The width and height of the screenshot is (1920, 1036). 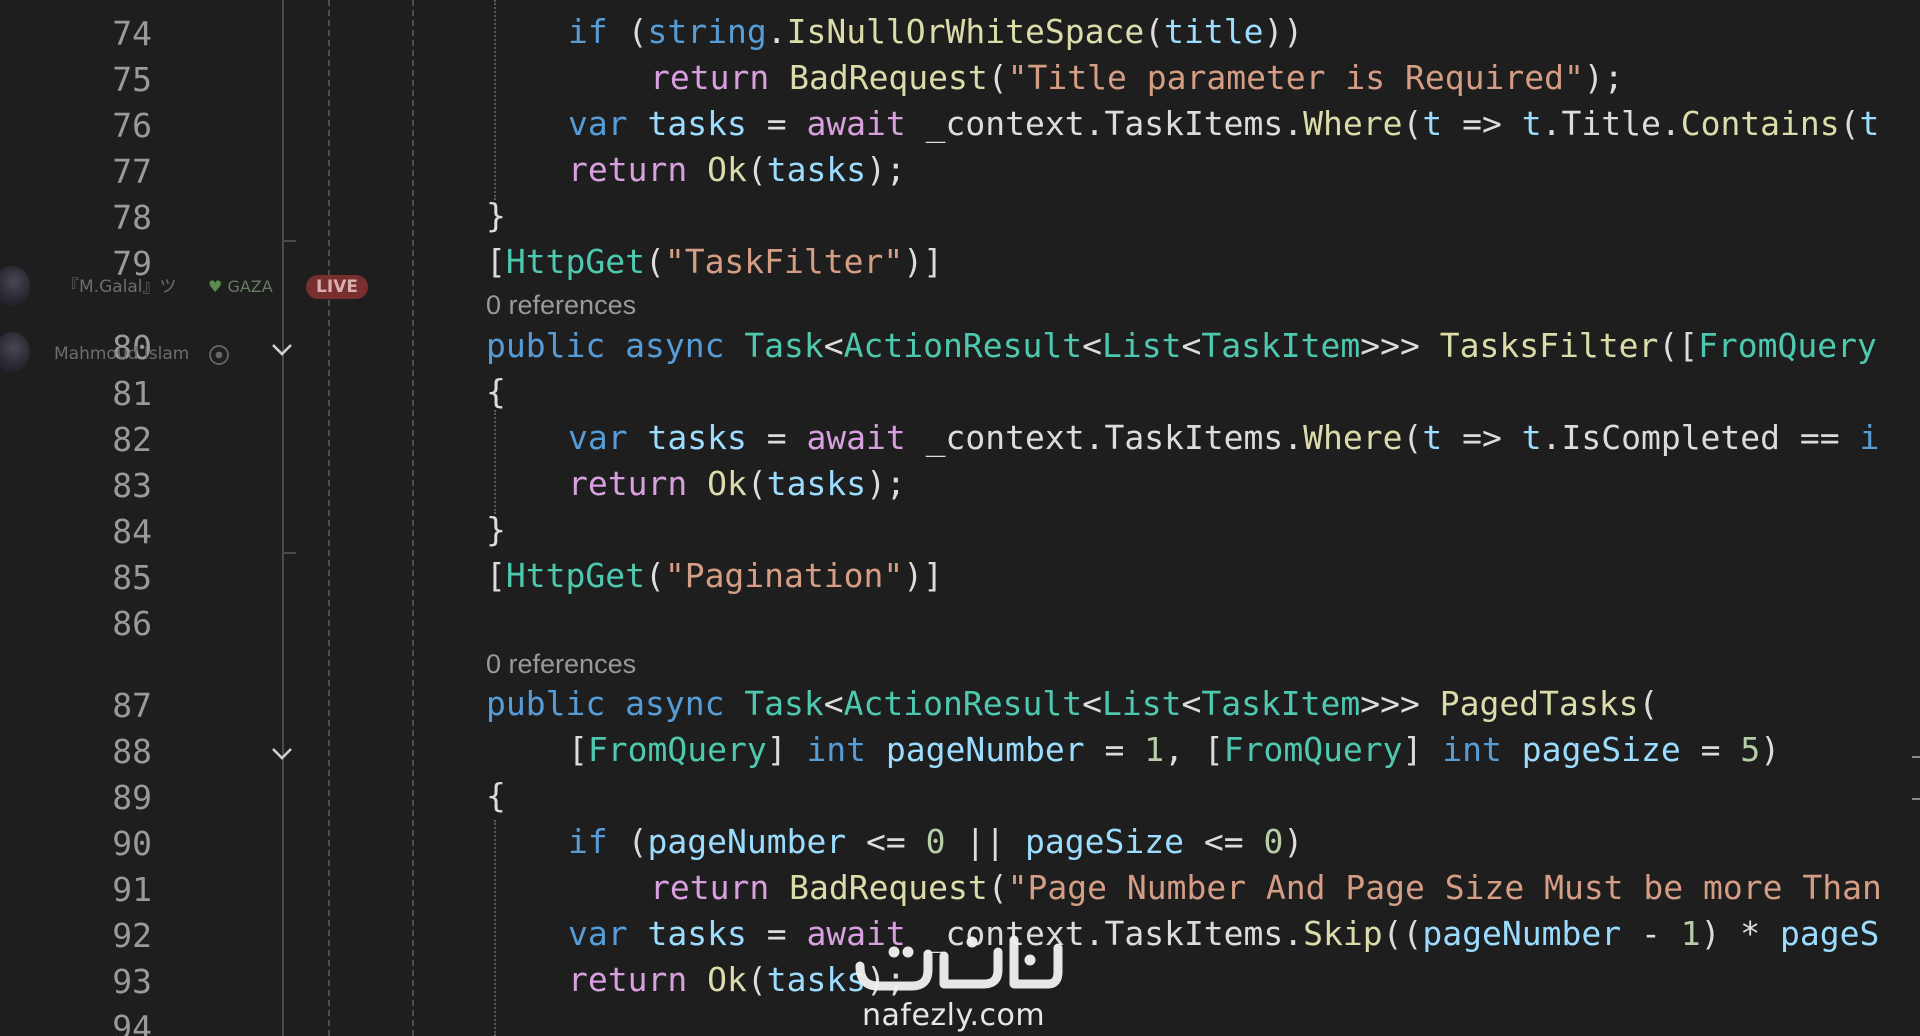 I want to click on line-number: 74, so click(x=132, y=33).